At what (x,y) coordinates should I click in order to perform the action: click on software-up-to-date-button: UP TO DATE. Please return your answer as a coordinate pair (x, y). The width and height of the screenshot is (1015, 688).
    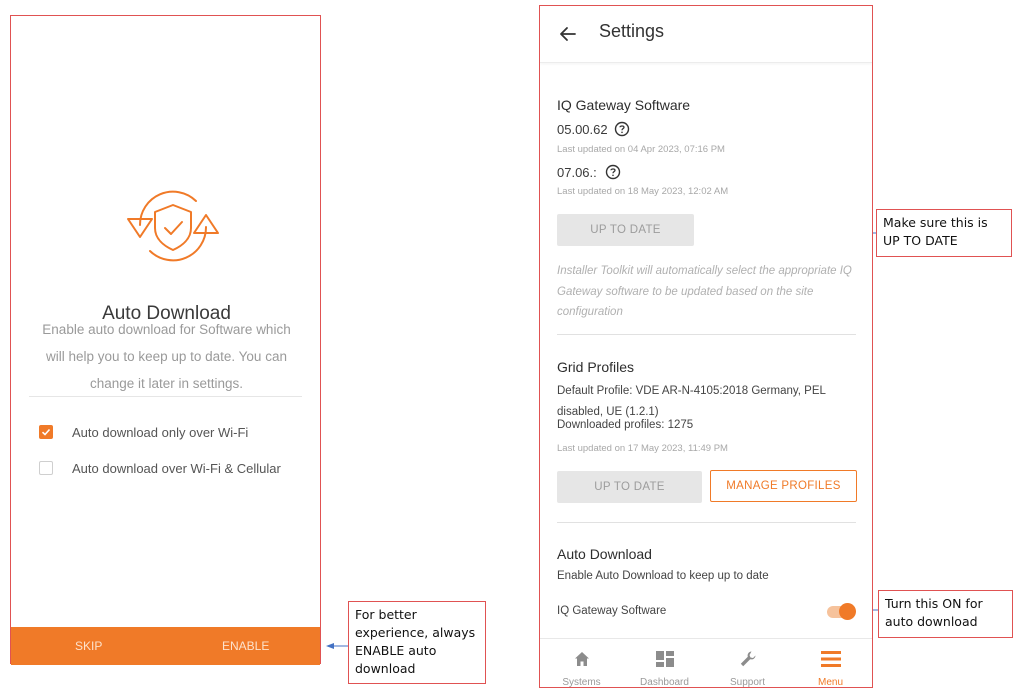
    Looking at the image, I should click on (625, 230).